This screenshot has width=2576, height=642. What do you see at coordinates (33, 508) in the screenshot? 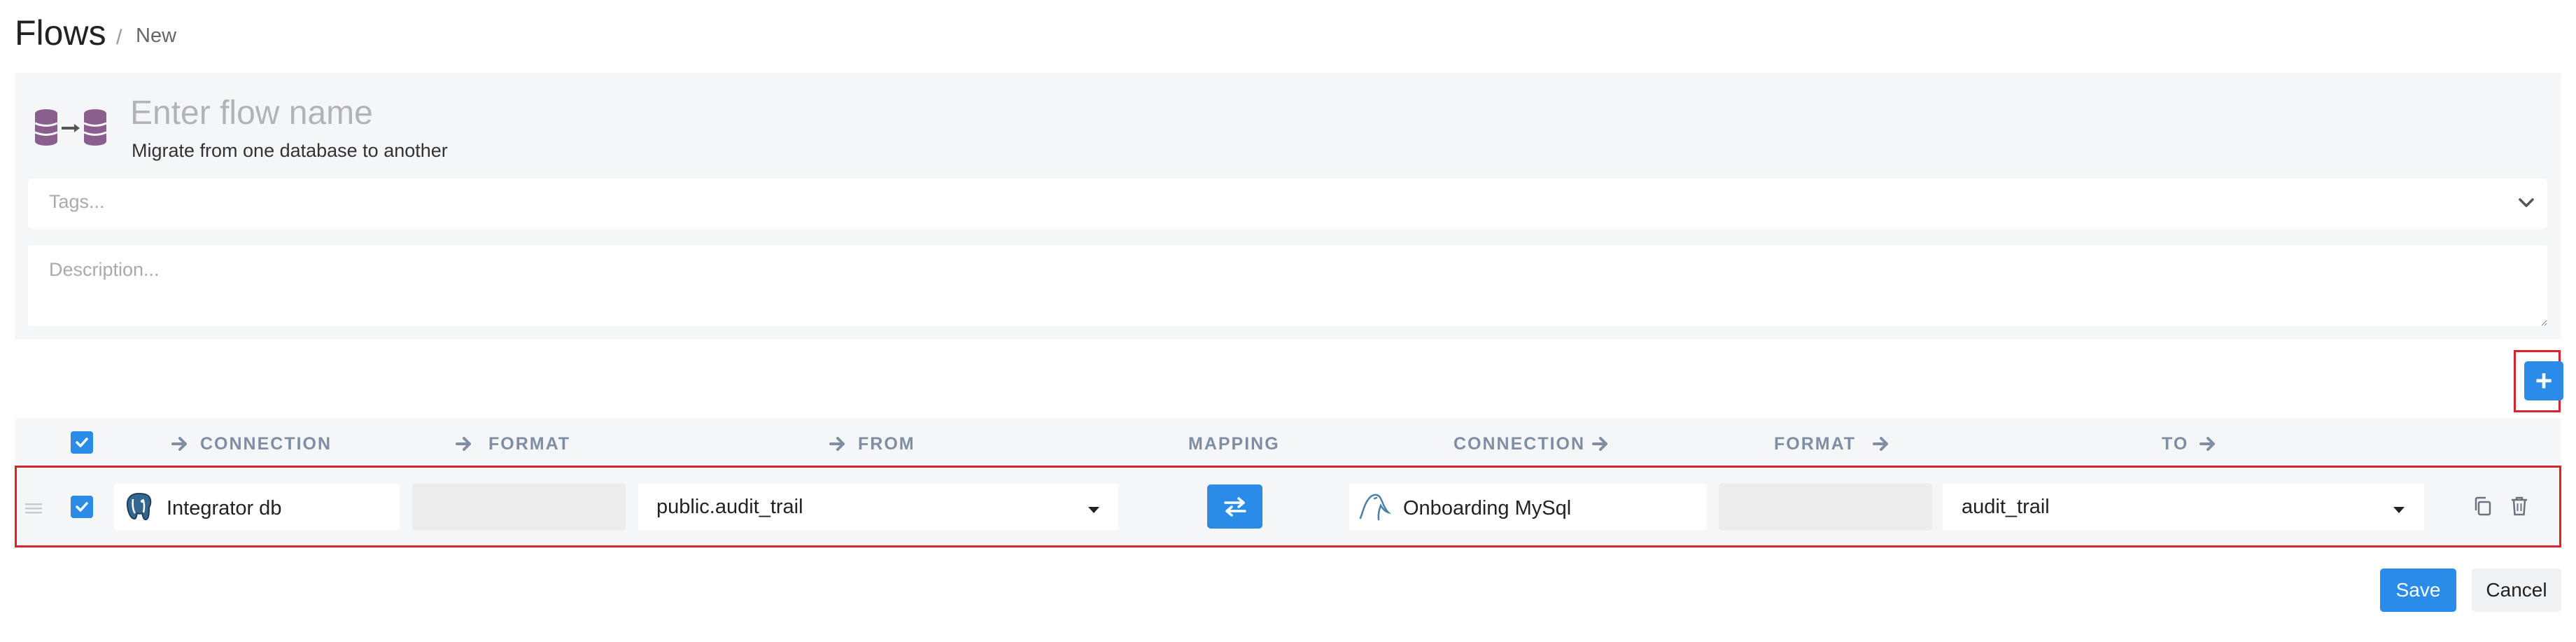
I see `drag-handle-icon` at bounding box center [33, 508].